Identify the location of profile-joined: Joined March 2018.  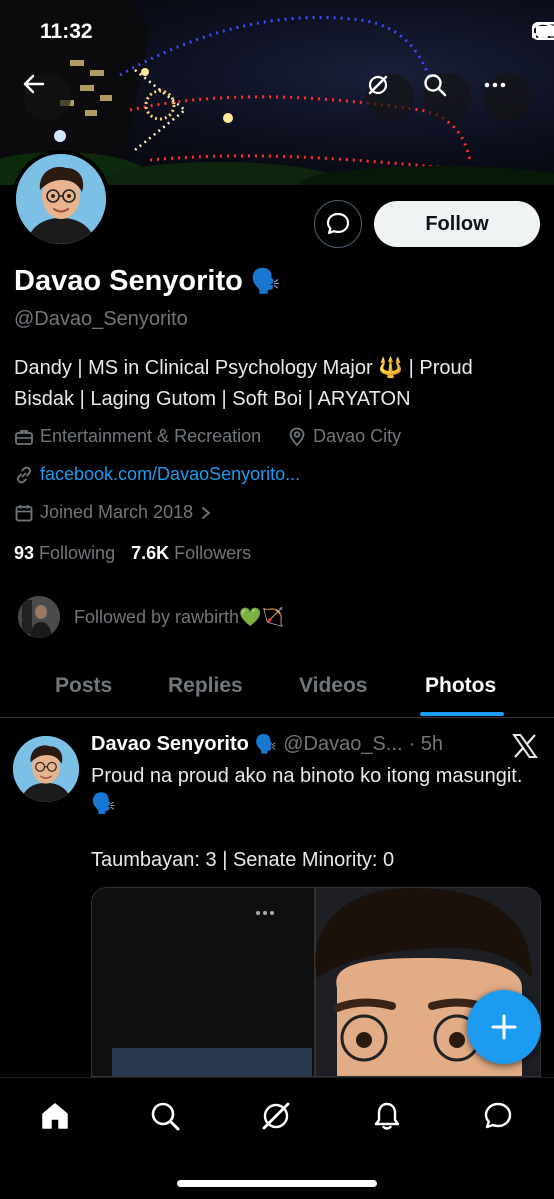
(117, 512).